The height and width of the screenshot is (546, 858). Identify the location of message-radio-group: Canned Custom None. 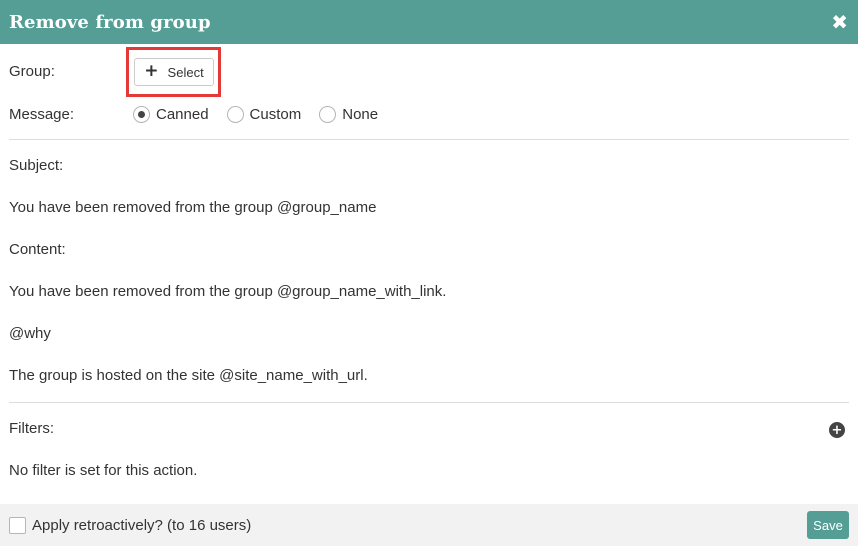
(264, 114).